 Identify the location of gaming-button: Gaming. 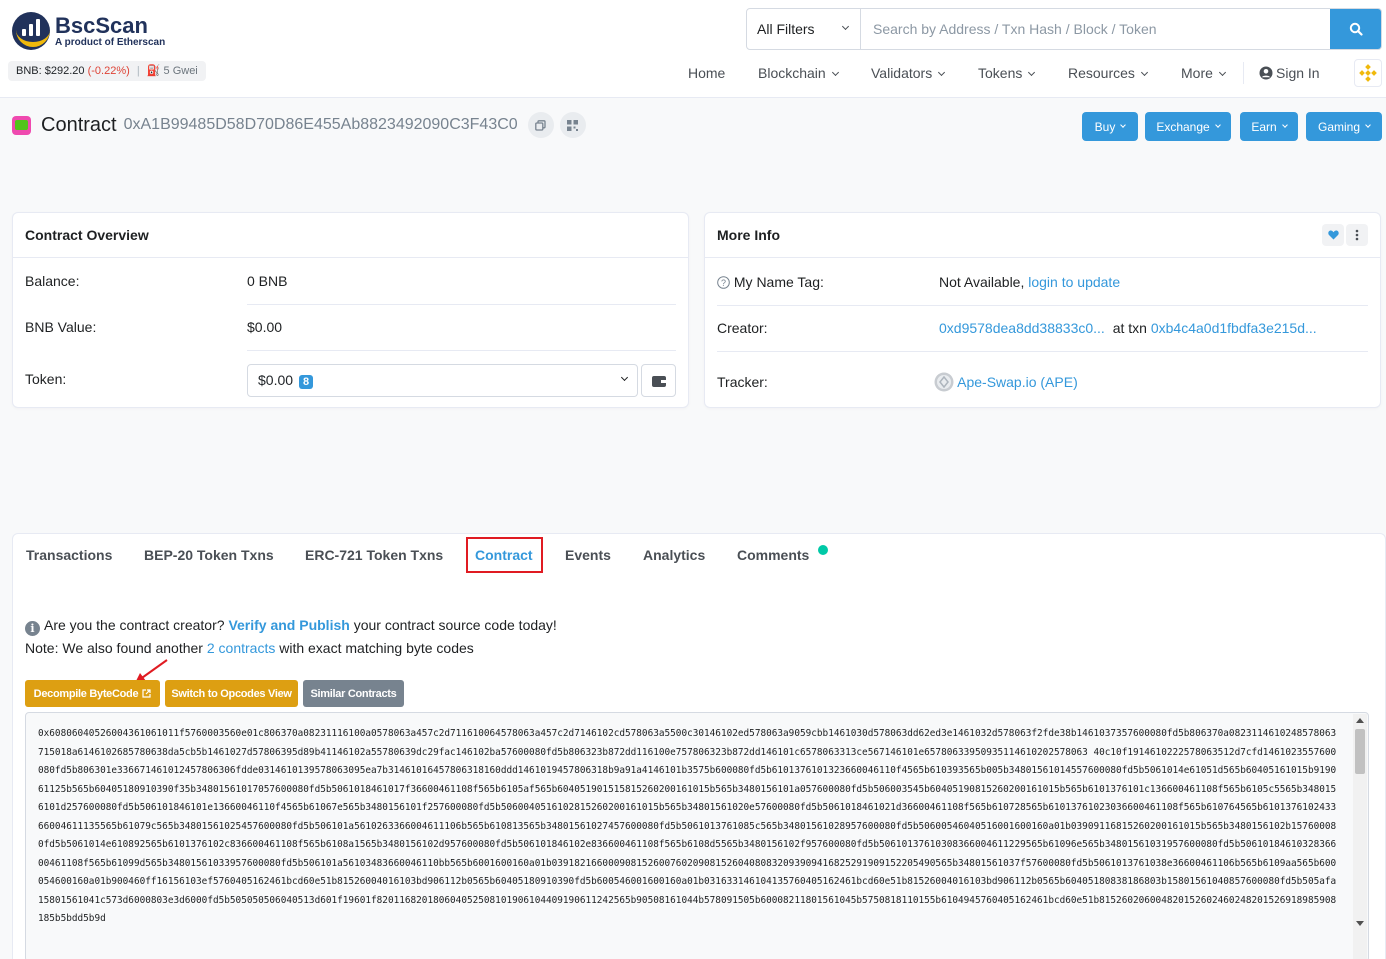
(1344, 126).